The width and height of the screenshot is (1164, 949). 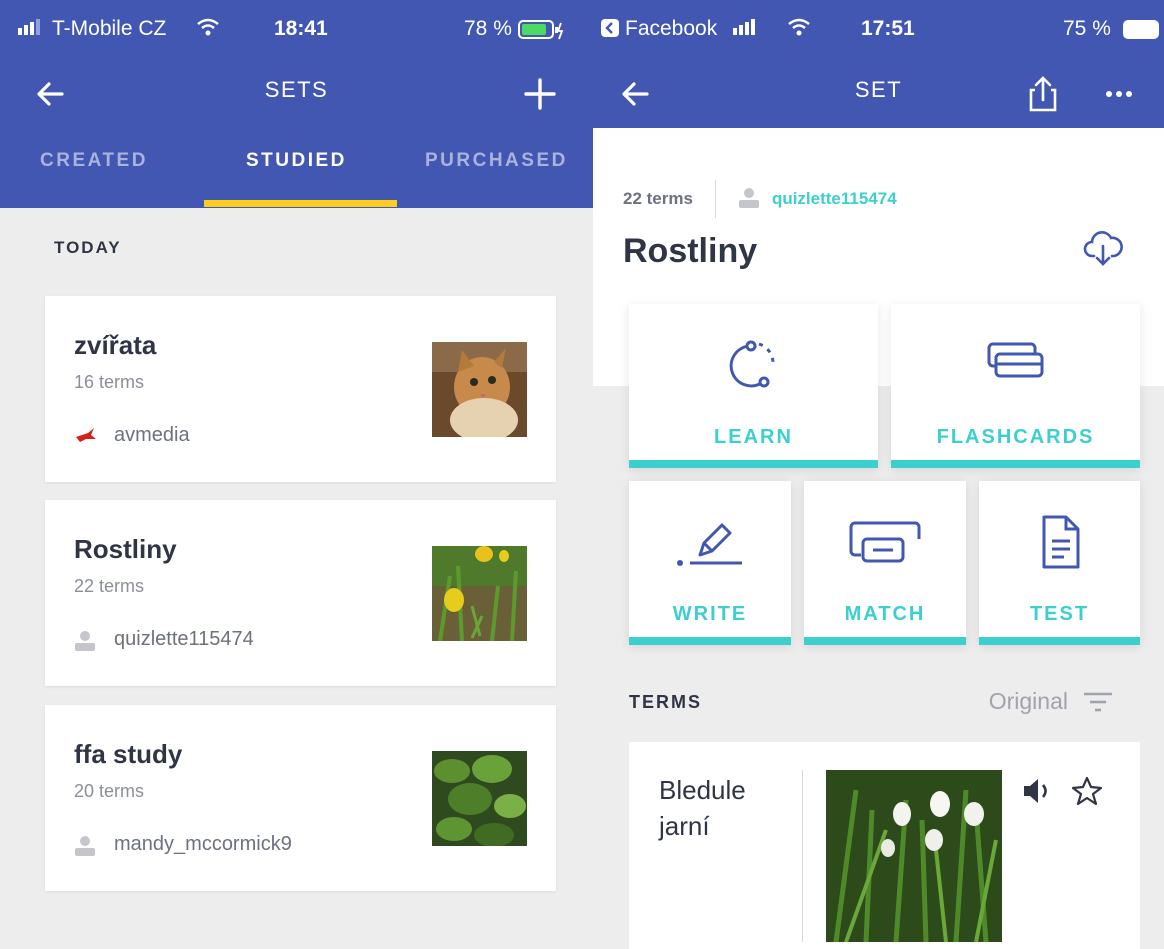 I want to click on test-mode-button: TEST, so click(x=1059, y=563).